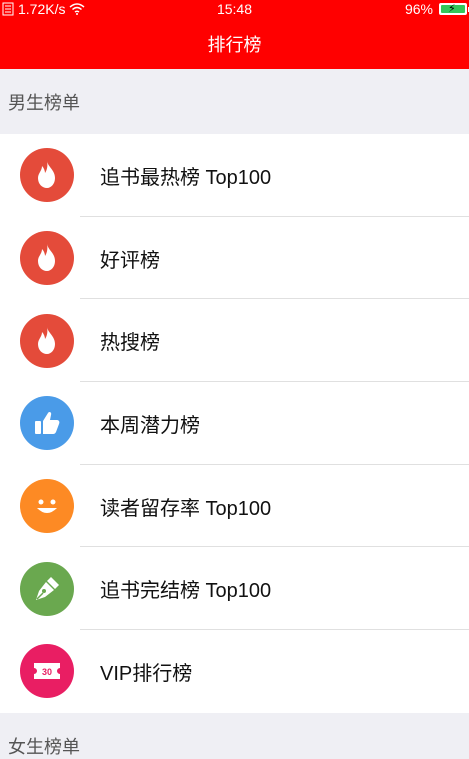 This screenshot has width=469, height=759. What do you see at coordinates (418, 9) in the screenshot?
I see `battery-percent: 96%` at bounding box center [418, 9].